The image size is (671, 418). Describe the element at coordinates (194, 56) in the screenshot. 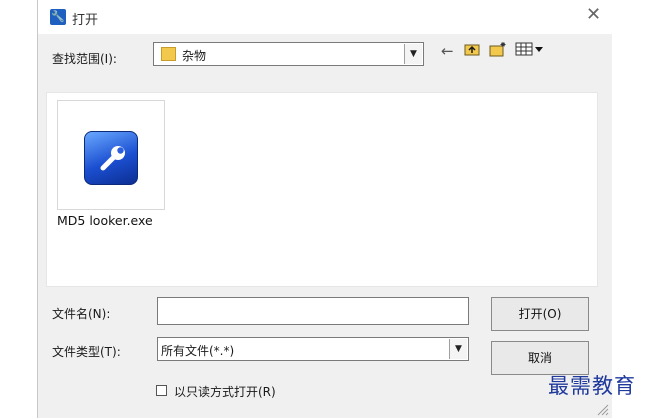

I see `lookin-value: 杂物` at that location.